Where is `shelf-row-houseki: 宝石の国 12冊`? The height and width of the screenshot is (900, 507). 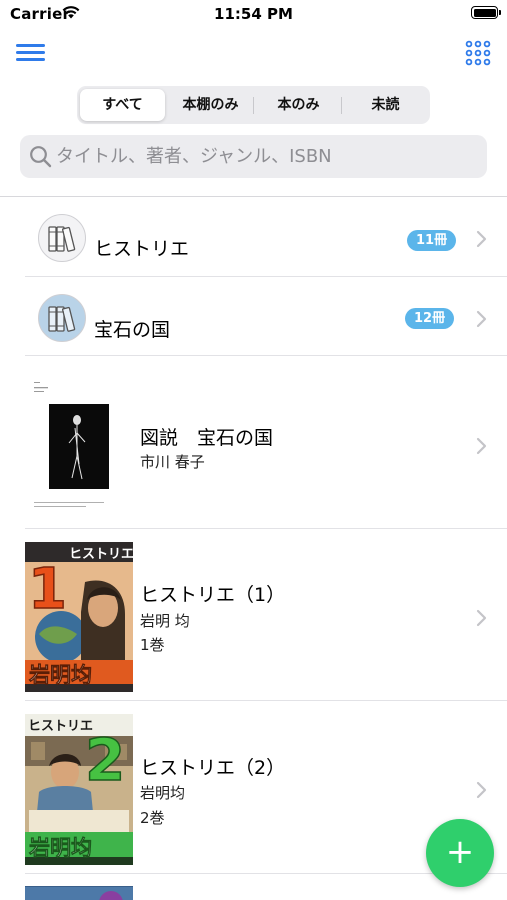 shelf-row-houseki: 宝石の国 12冊 is located at coordinates (253, 316).